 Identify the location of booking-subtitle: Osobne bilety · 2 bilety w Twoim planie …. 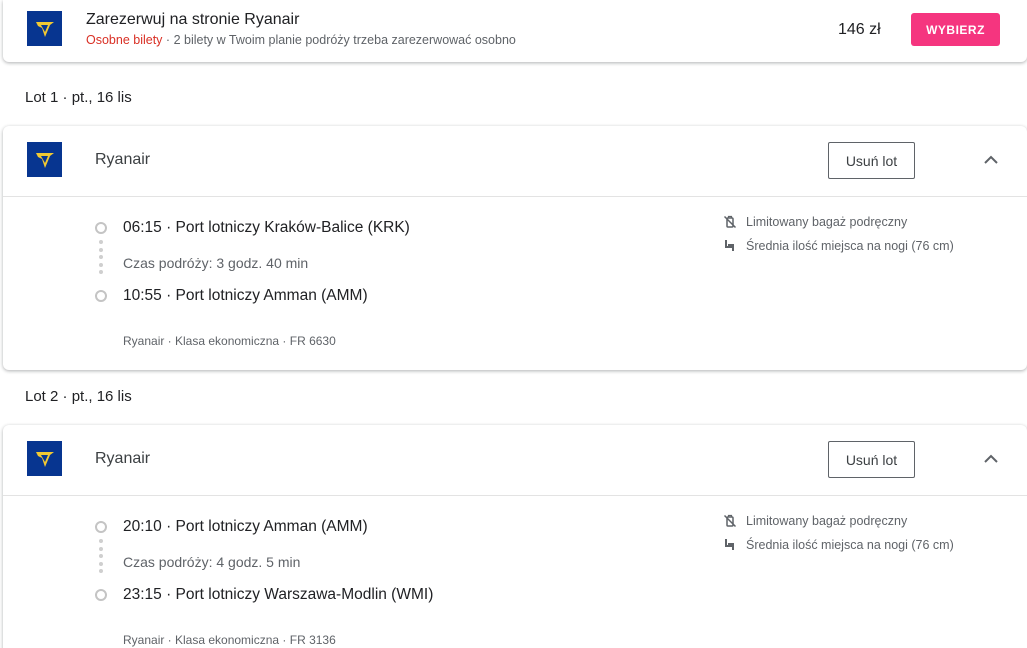
(301, 40).